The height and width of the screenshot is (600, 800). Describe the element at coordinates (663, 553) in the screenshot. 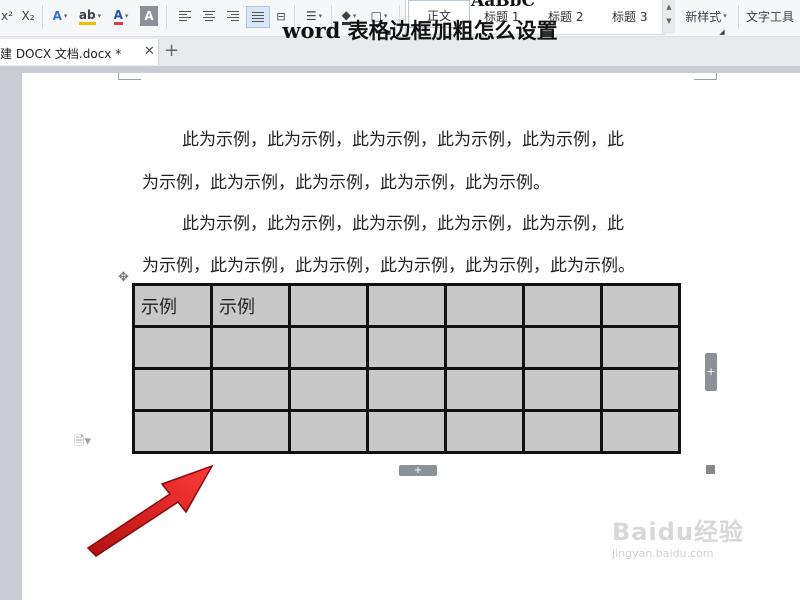

I see `watermark-url: jingyan.baidu.com` at that location.